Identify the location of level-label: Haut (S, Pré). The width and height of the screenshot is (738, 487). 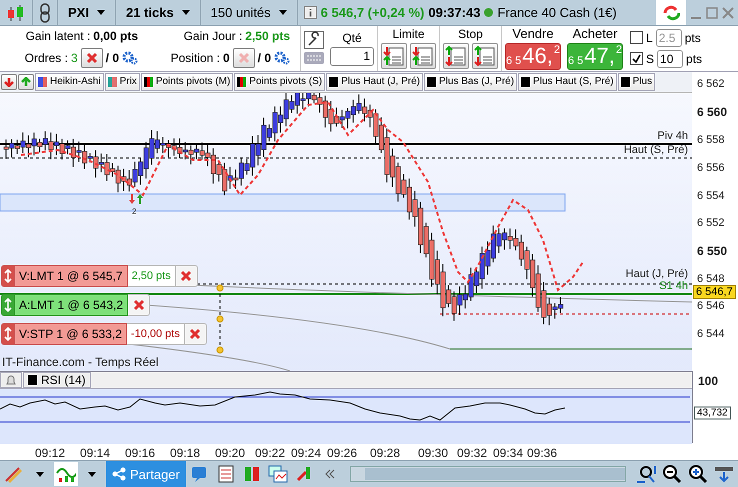
(656, 150).